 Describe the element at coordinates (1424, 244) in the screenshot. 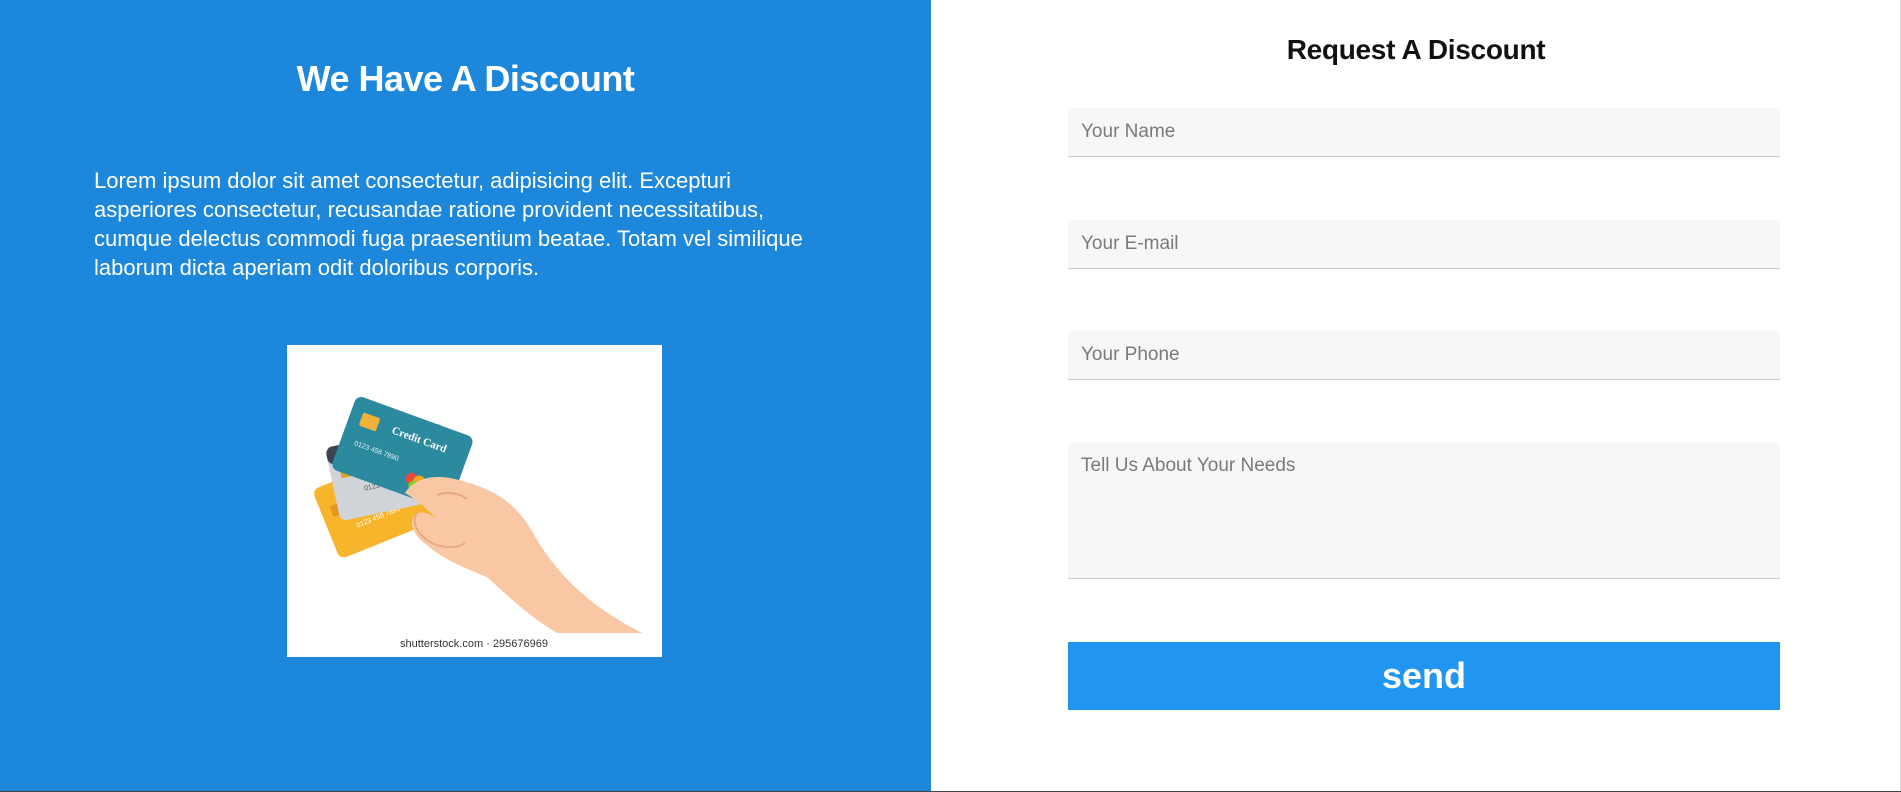

I see `email-input` at that location.